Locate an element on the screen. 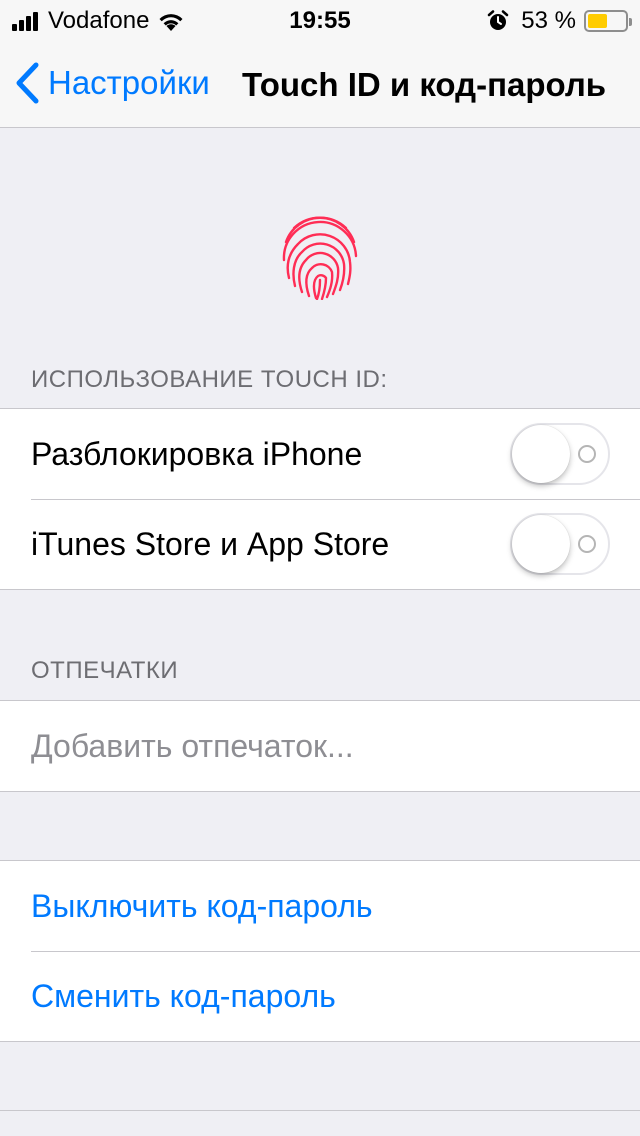  battery-nub is located at coordinates (630, 22).